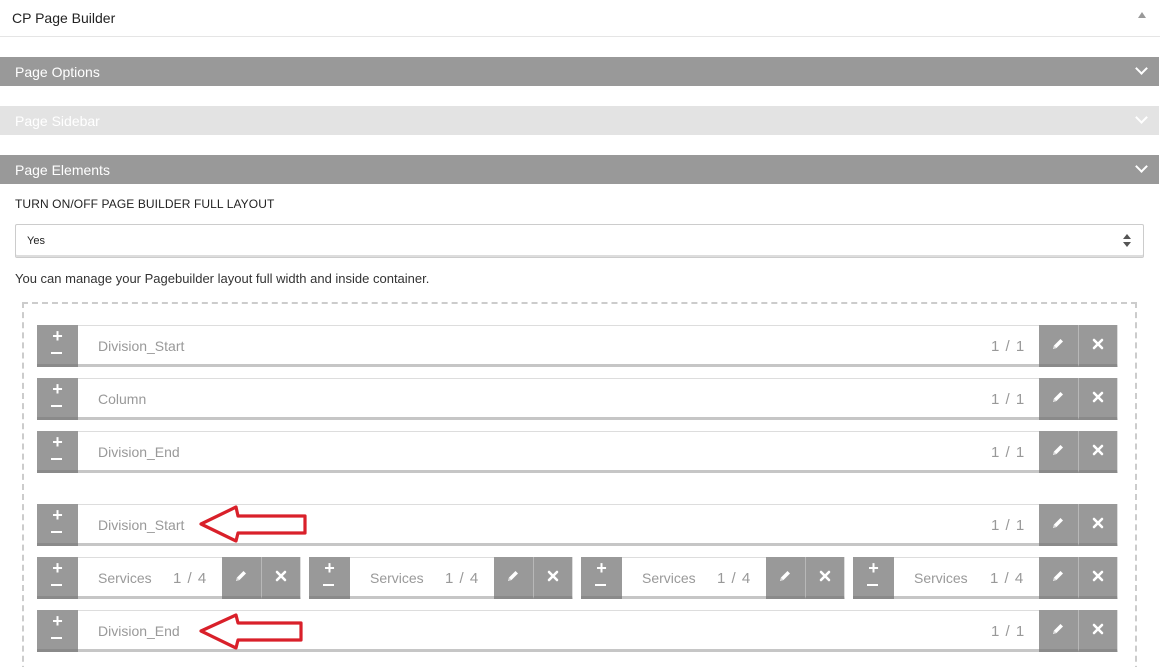 The image size is (1162, 667). Describe the element at coordinates (122, 399) in the screenshot. I see `element-name: Column` at that location.